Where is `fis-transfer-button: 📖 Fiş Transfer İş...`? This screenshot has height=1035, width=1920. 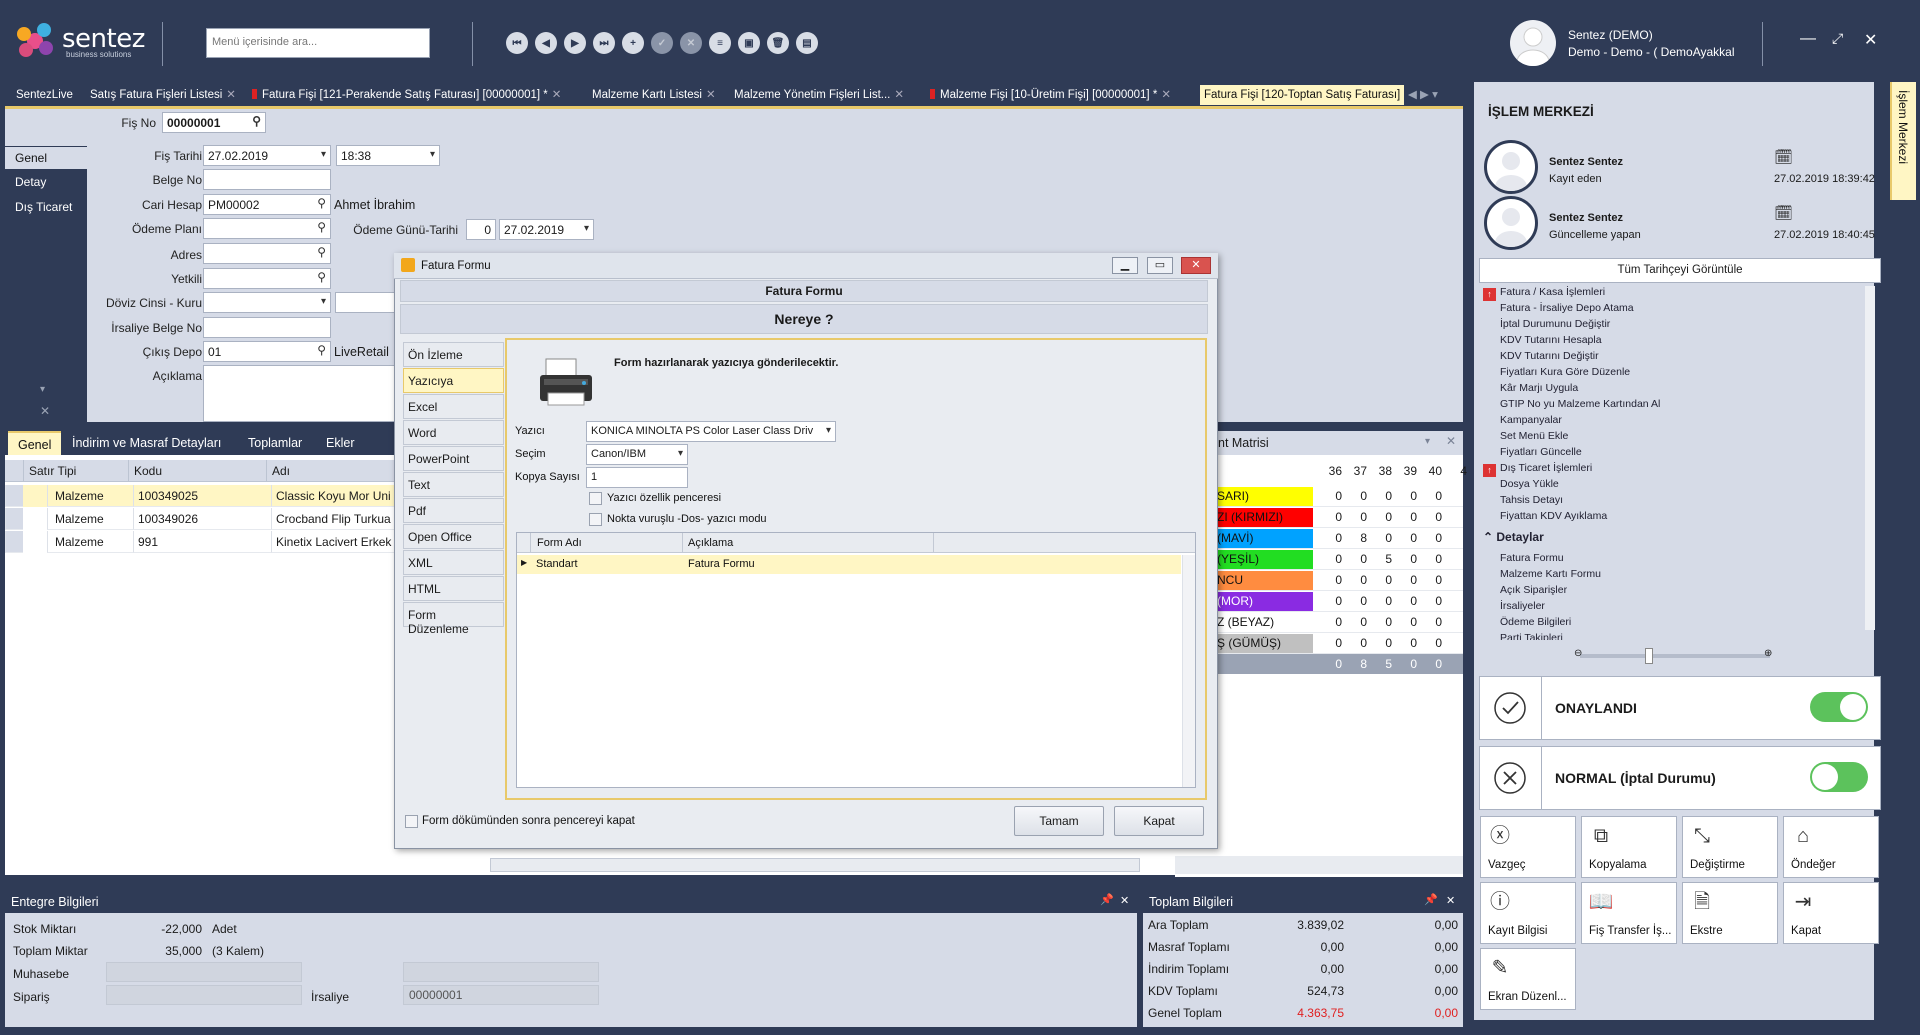 fis-transfer-button: 📖 Fiş Transfer İş... is located at coordinates (1629, 913).